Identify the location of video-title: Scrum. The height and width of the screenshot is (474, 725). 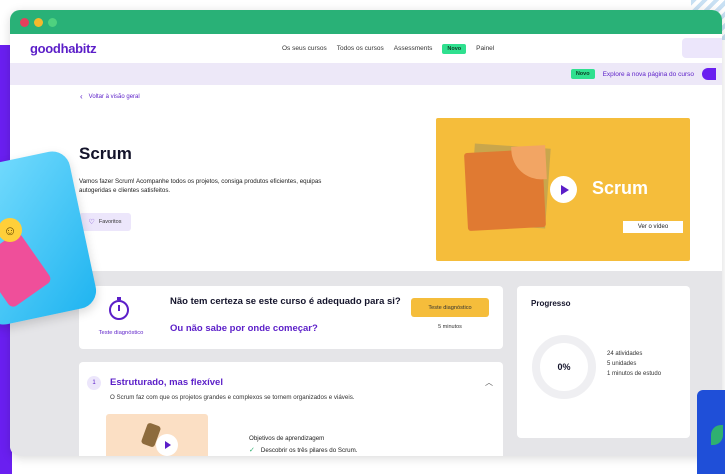
(620, 188).